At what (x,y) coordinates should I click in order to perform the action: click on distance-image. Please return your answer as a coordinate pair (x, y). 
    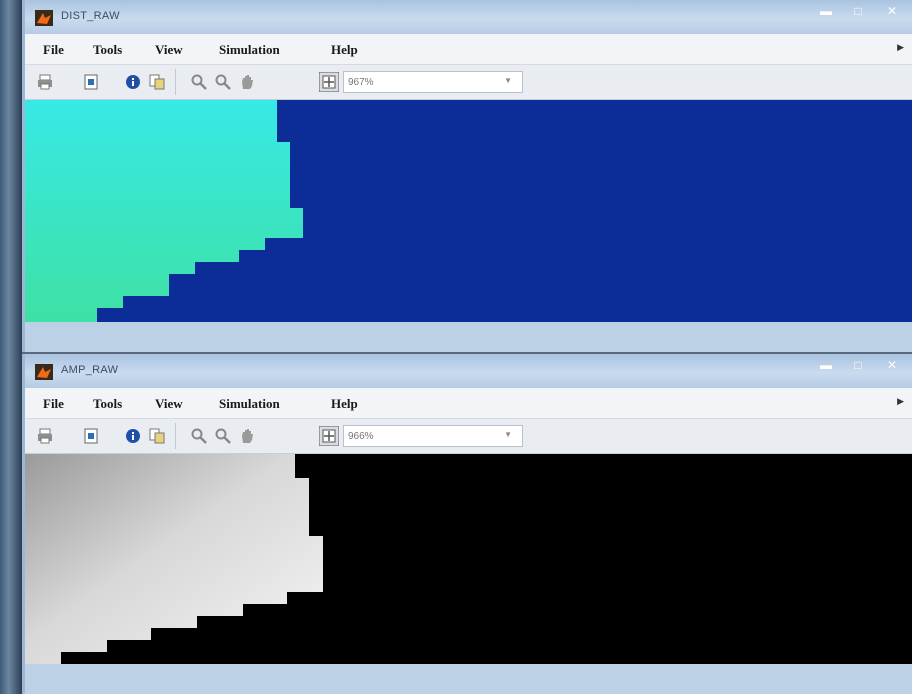
    Looking at the image, I should click on (164, 211).